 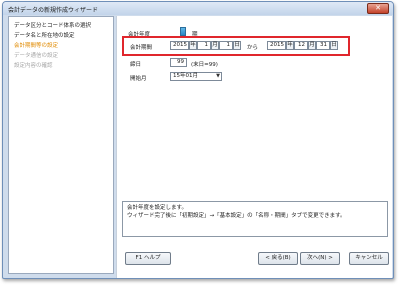 What do you see at coordinates (276, 45) in the screenshot?
I see `end-year-field: 2015` at bounding box center [276, 45].